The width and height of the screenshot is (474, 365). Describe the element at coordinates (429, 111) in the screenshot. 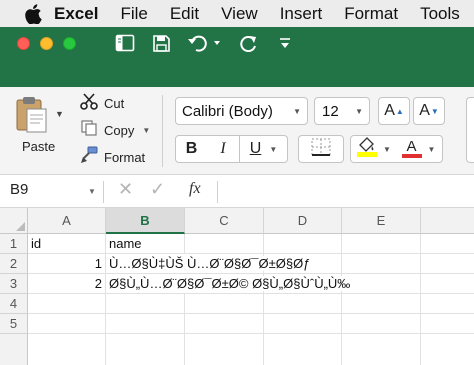

I see `decrease-font-size-button: A ▼` at that location.